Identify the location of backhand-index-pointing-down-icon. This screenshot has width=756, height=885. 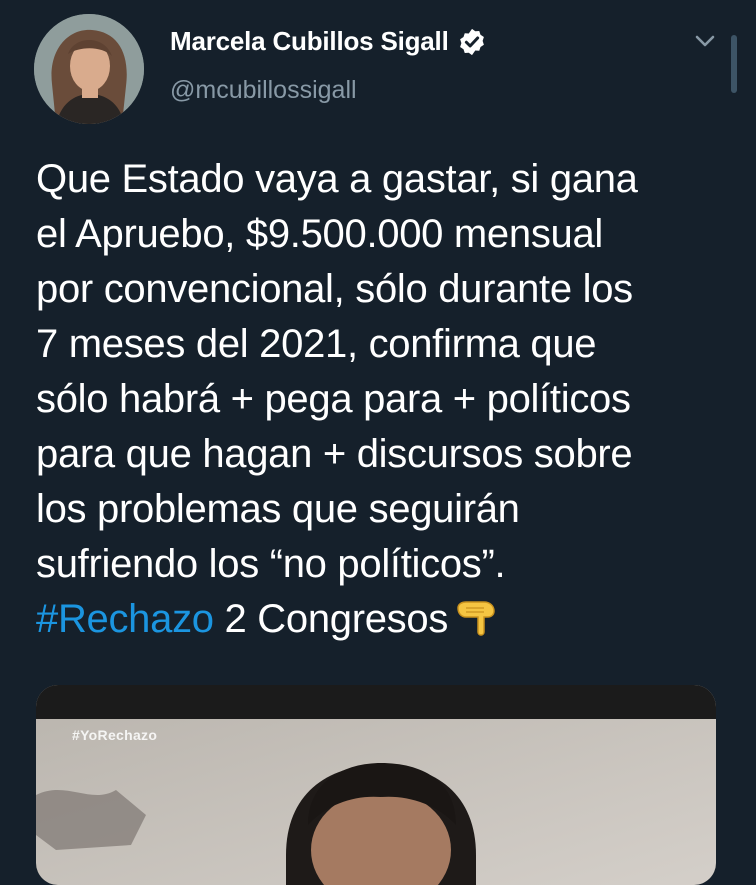
(476, 618).